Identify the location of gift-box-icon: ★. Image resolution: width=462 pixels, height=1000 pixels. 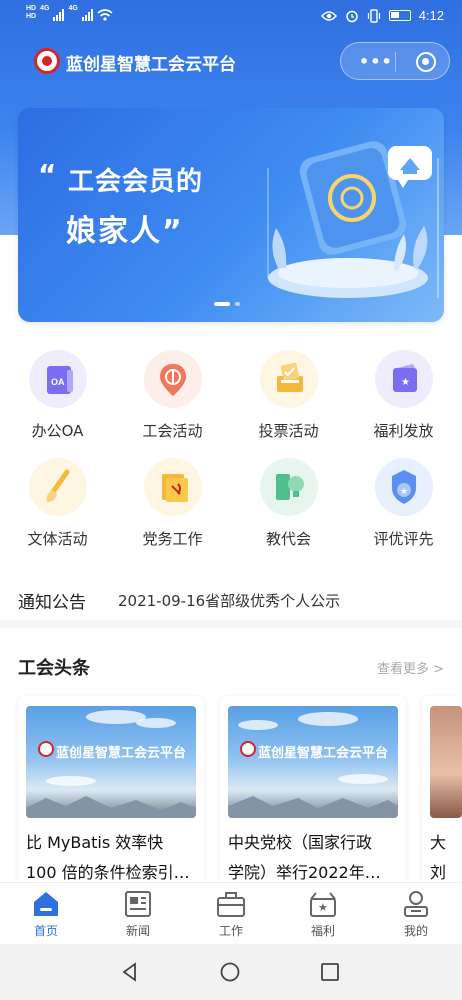
(323, 904).